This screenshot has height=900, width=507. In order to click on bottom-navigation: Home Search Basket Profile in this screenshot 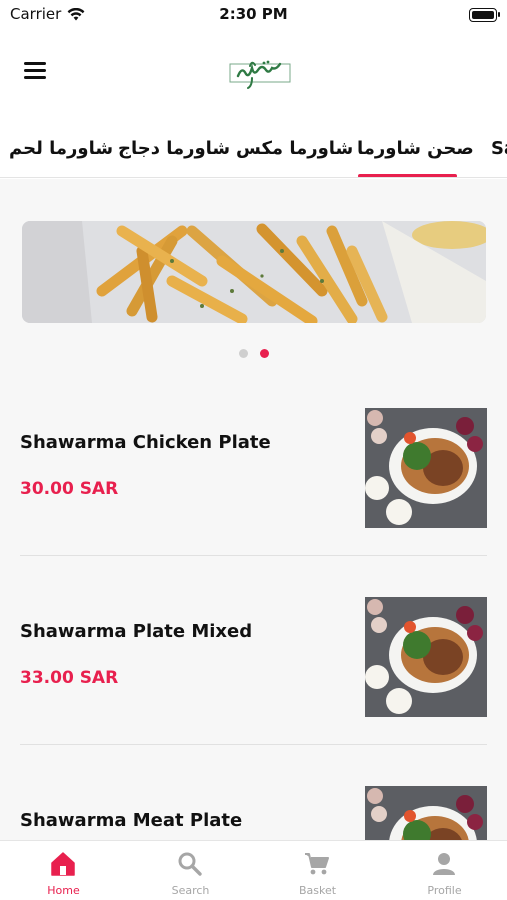, I will do `click(253, 870)`.